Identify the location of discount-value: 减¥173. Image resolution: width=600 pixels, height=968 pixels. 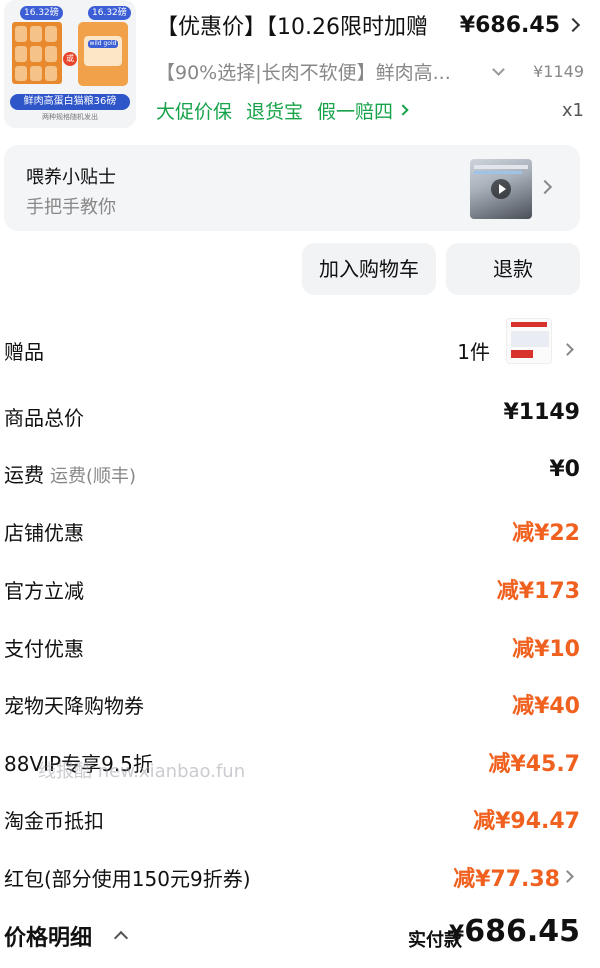
(538, 591).